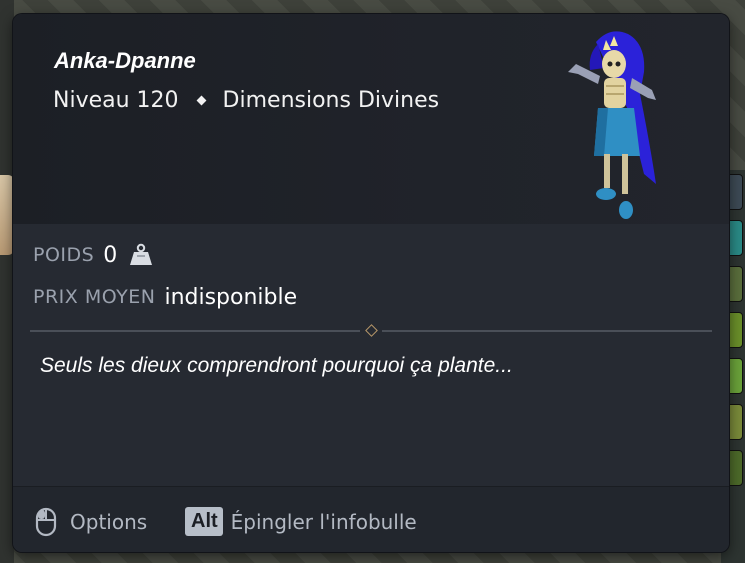 The image size is (745, 563). I want to click on pet-sprite-image, so click(612, 125).